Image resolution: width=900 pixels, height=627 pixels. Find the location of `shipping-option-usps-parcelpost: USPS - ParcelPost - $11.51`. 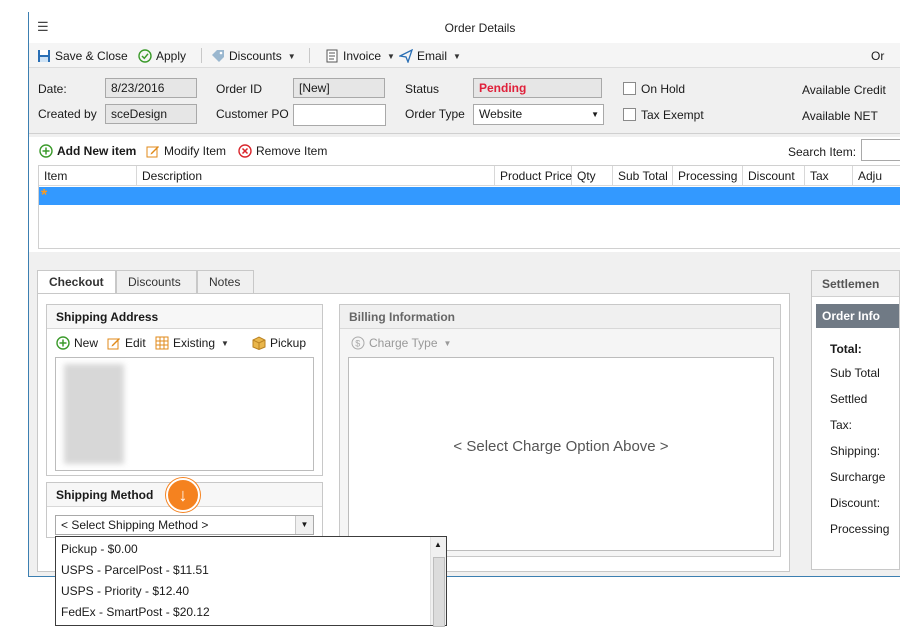

shipping-option-usps-parcelpost: USPS - ParcelPost - $11.51 is located at coordinates (135, 570).